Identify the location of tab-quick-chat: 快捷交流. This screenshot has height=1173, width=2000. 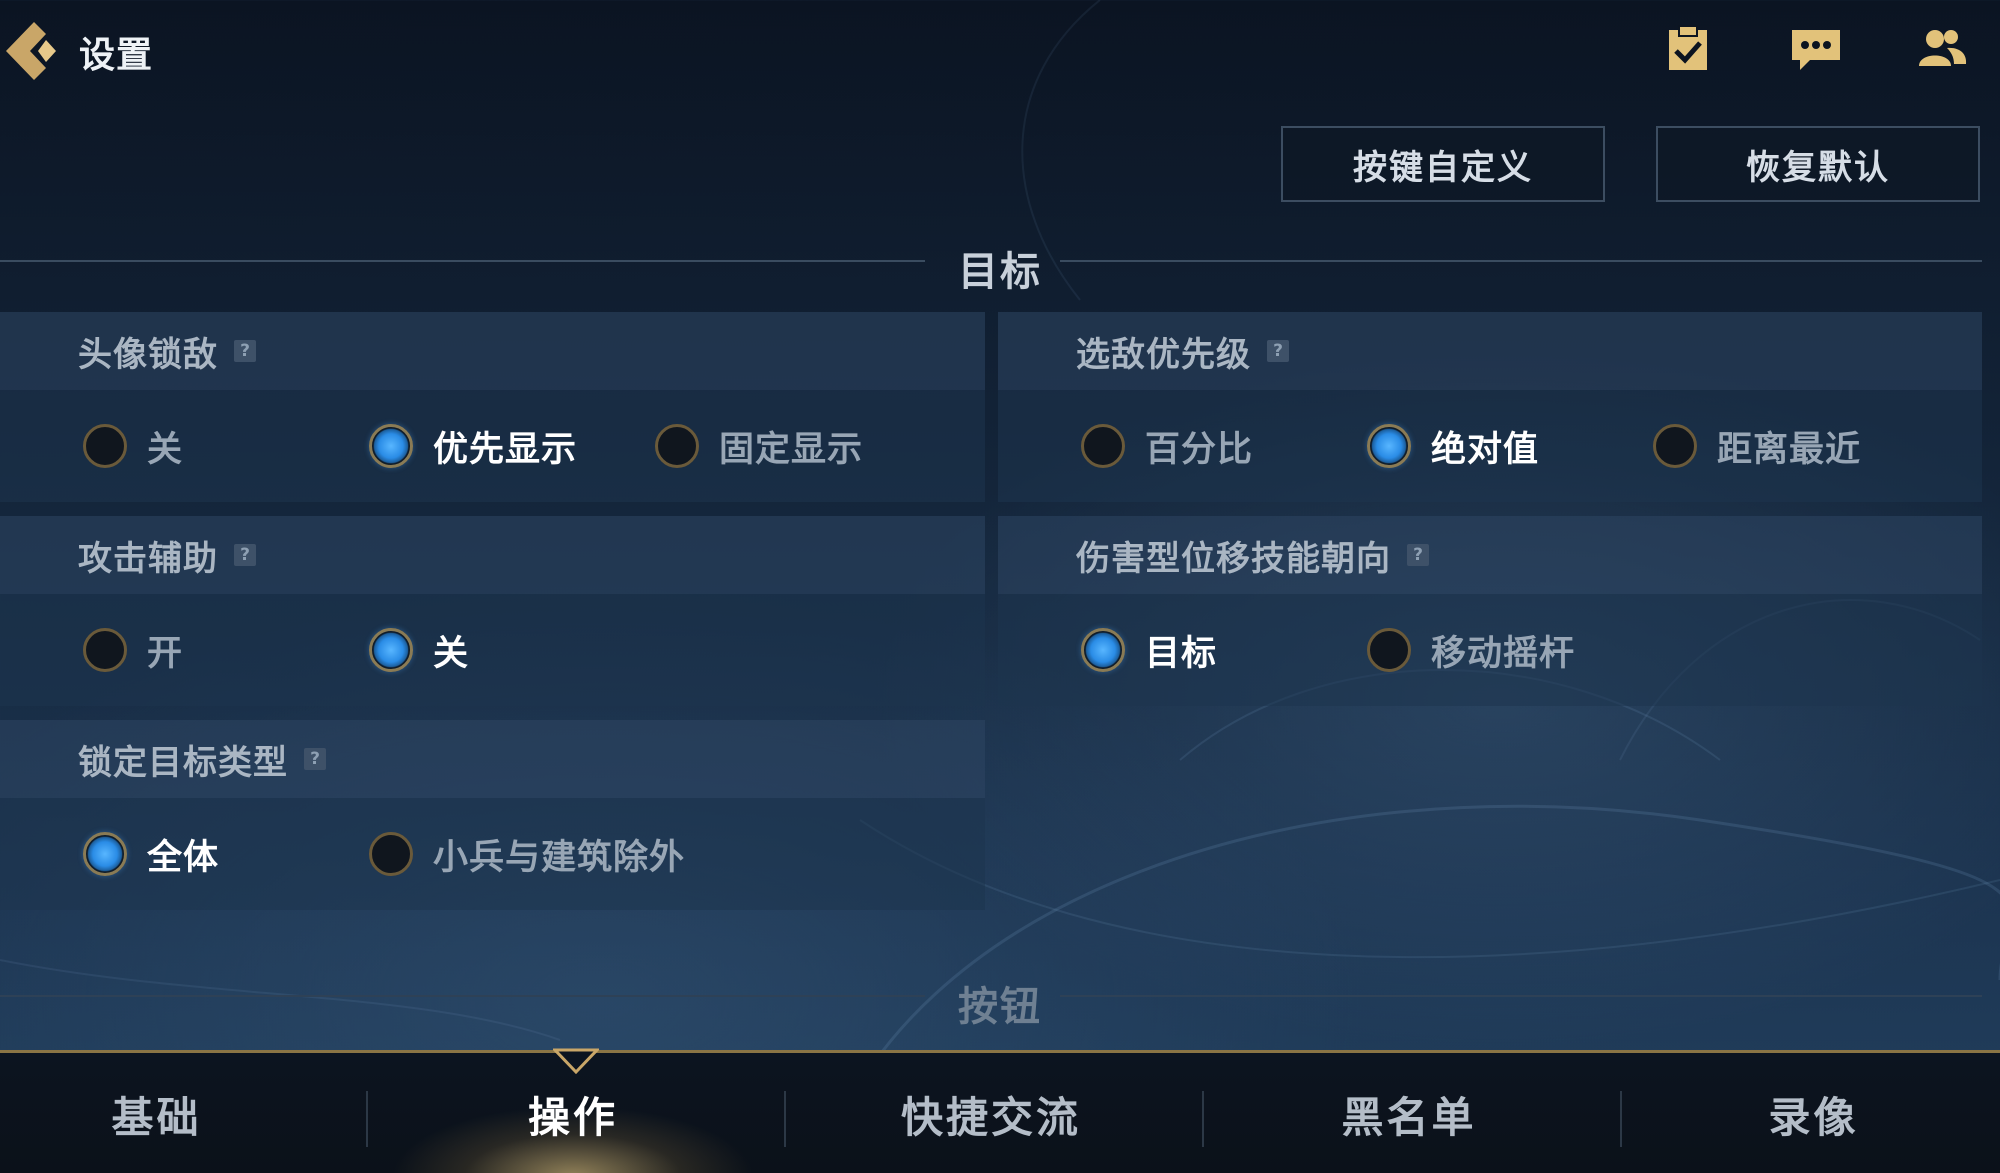
(991, 1113).